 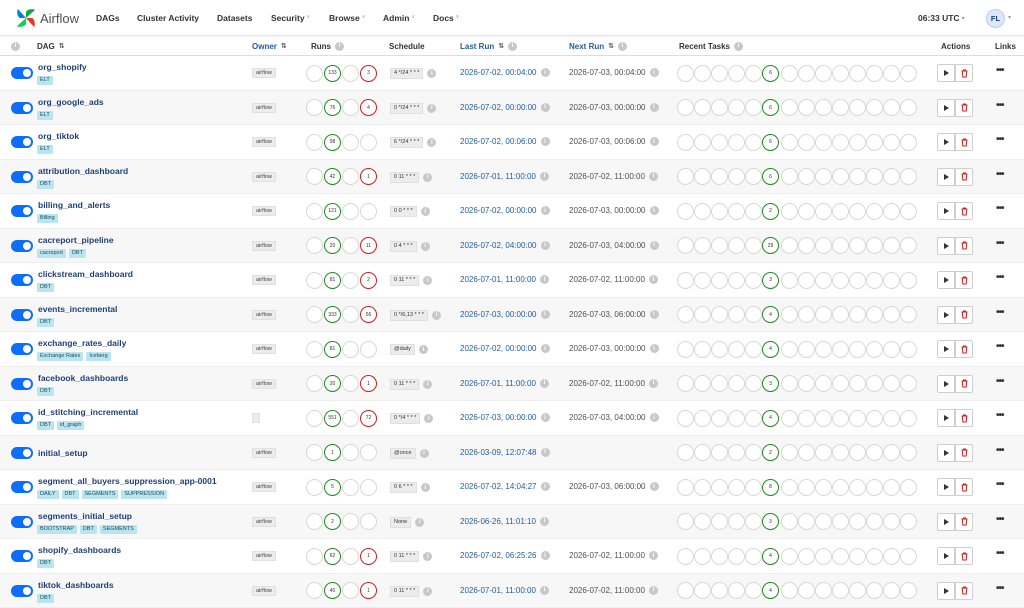 What do you see at coordinates (488, 46) in the screenshot?
I see `column-last-run: Last Run⇅i` at bounding box center [488, 46].